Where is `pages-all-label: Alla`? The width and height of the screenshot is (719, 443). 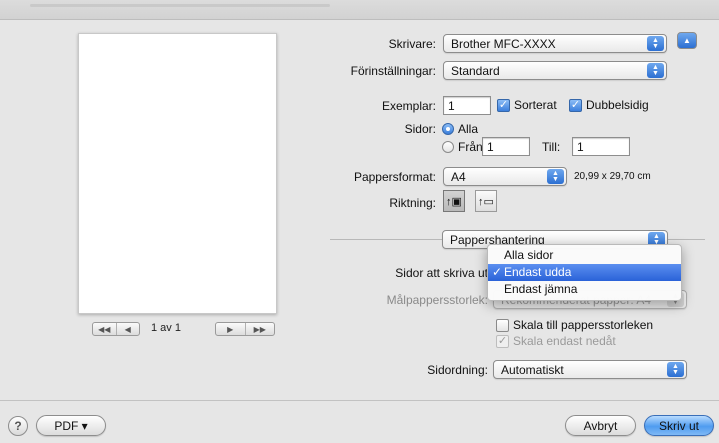
pages-all-label: Alla is located at coordinates (468, 129).